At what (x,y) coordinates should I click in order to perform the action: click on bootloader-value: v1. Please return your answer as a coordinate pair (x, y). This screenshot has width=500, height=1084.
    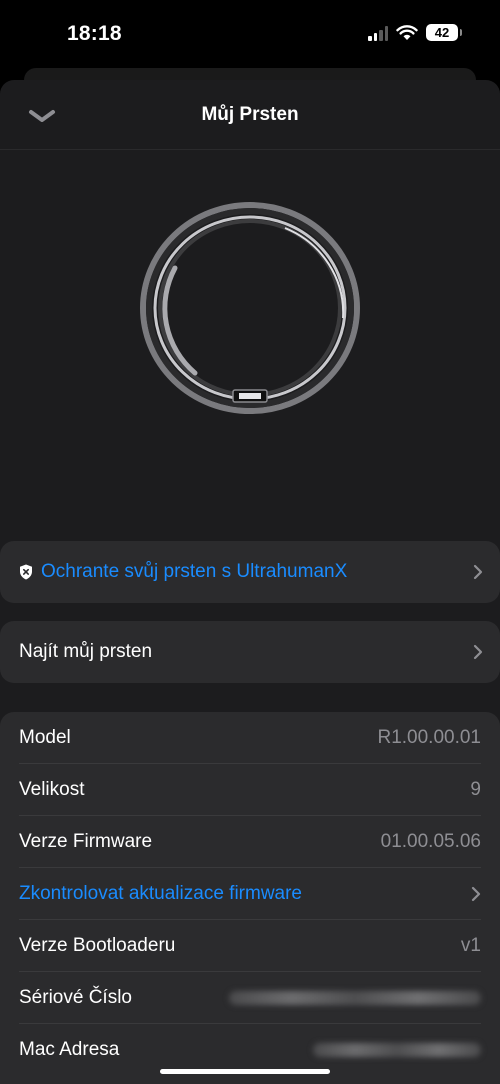
    Looking at the image, I should click on (470, 945).